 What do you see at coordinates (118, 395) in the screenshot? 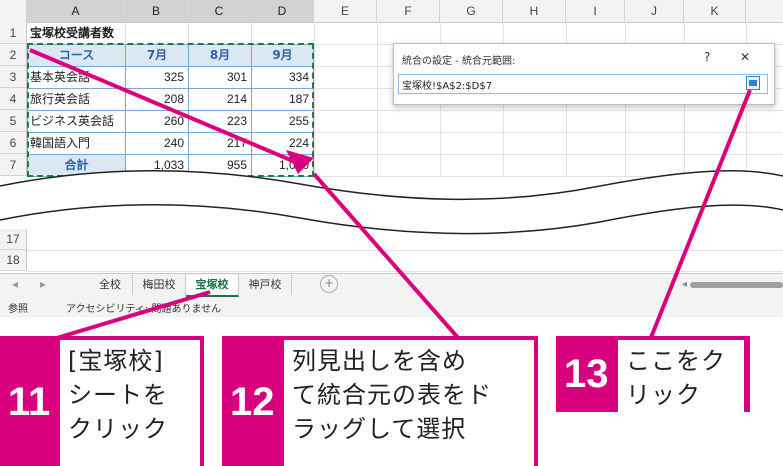
I see `callout-11-line-2: シートを` at bounding box center [118, 395].